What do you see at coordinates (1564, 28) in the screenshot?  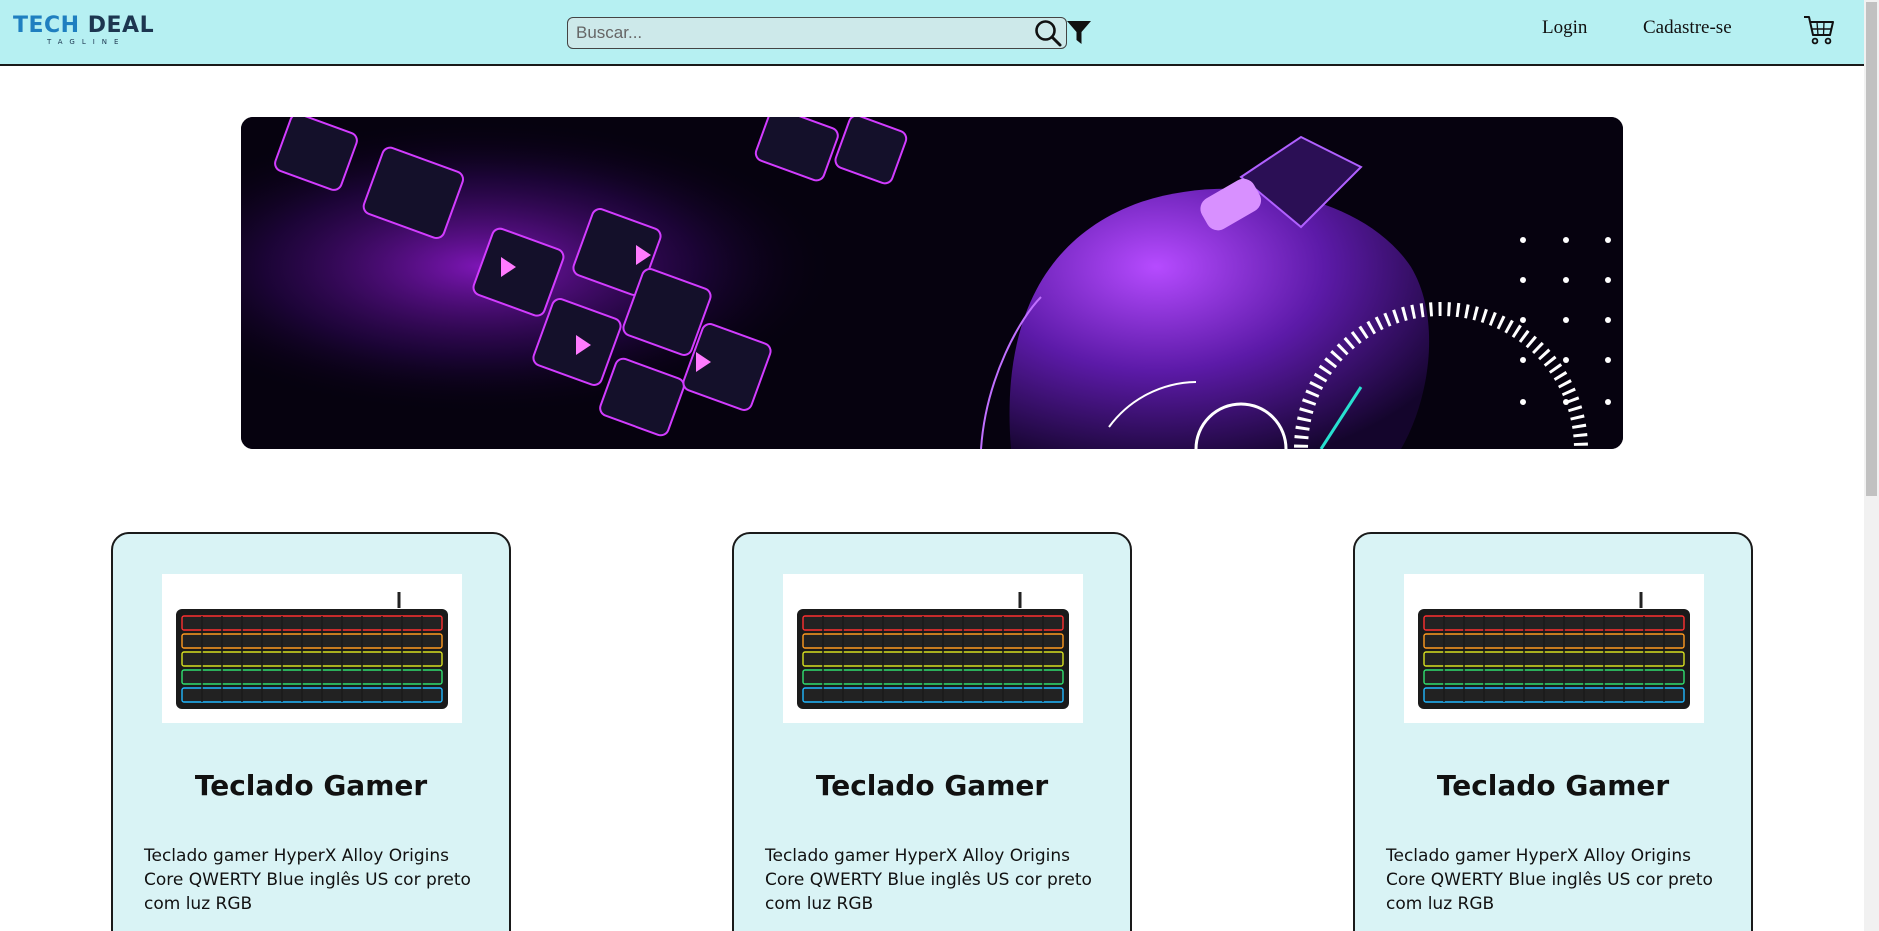 I see `login-link: Login` at bounding box center [1564, 28].